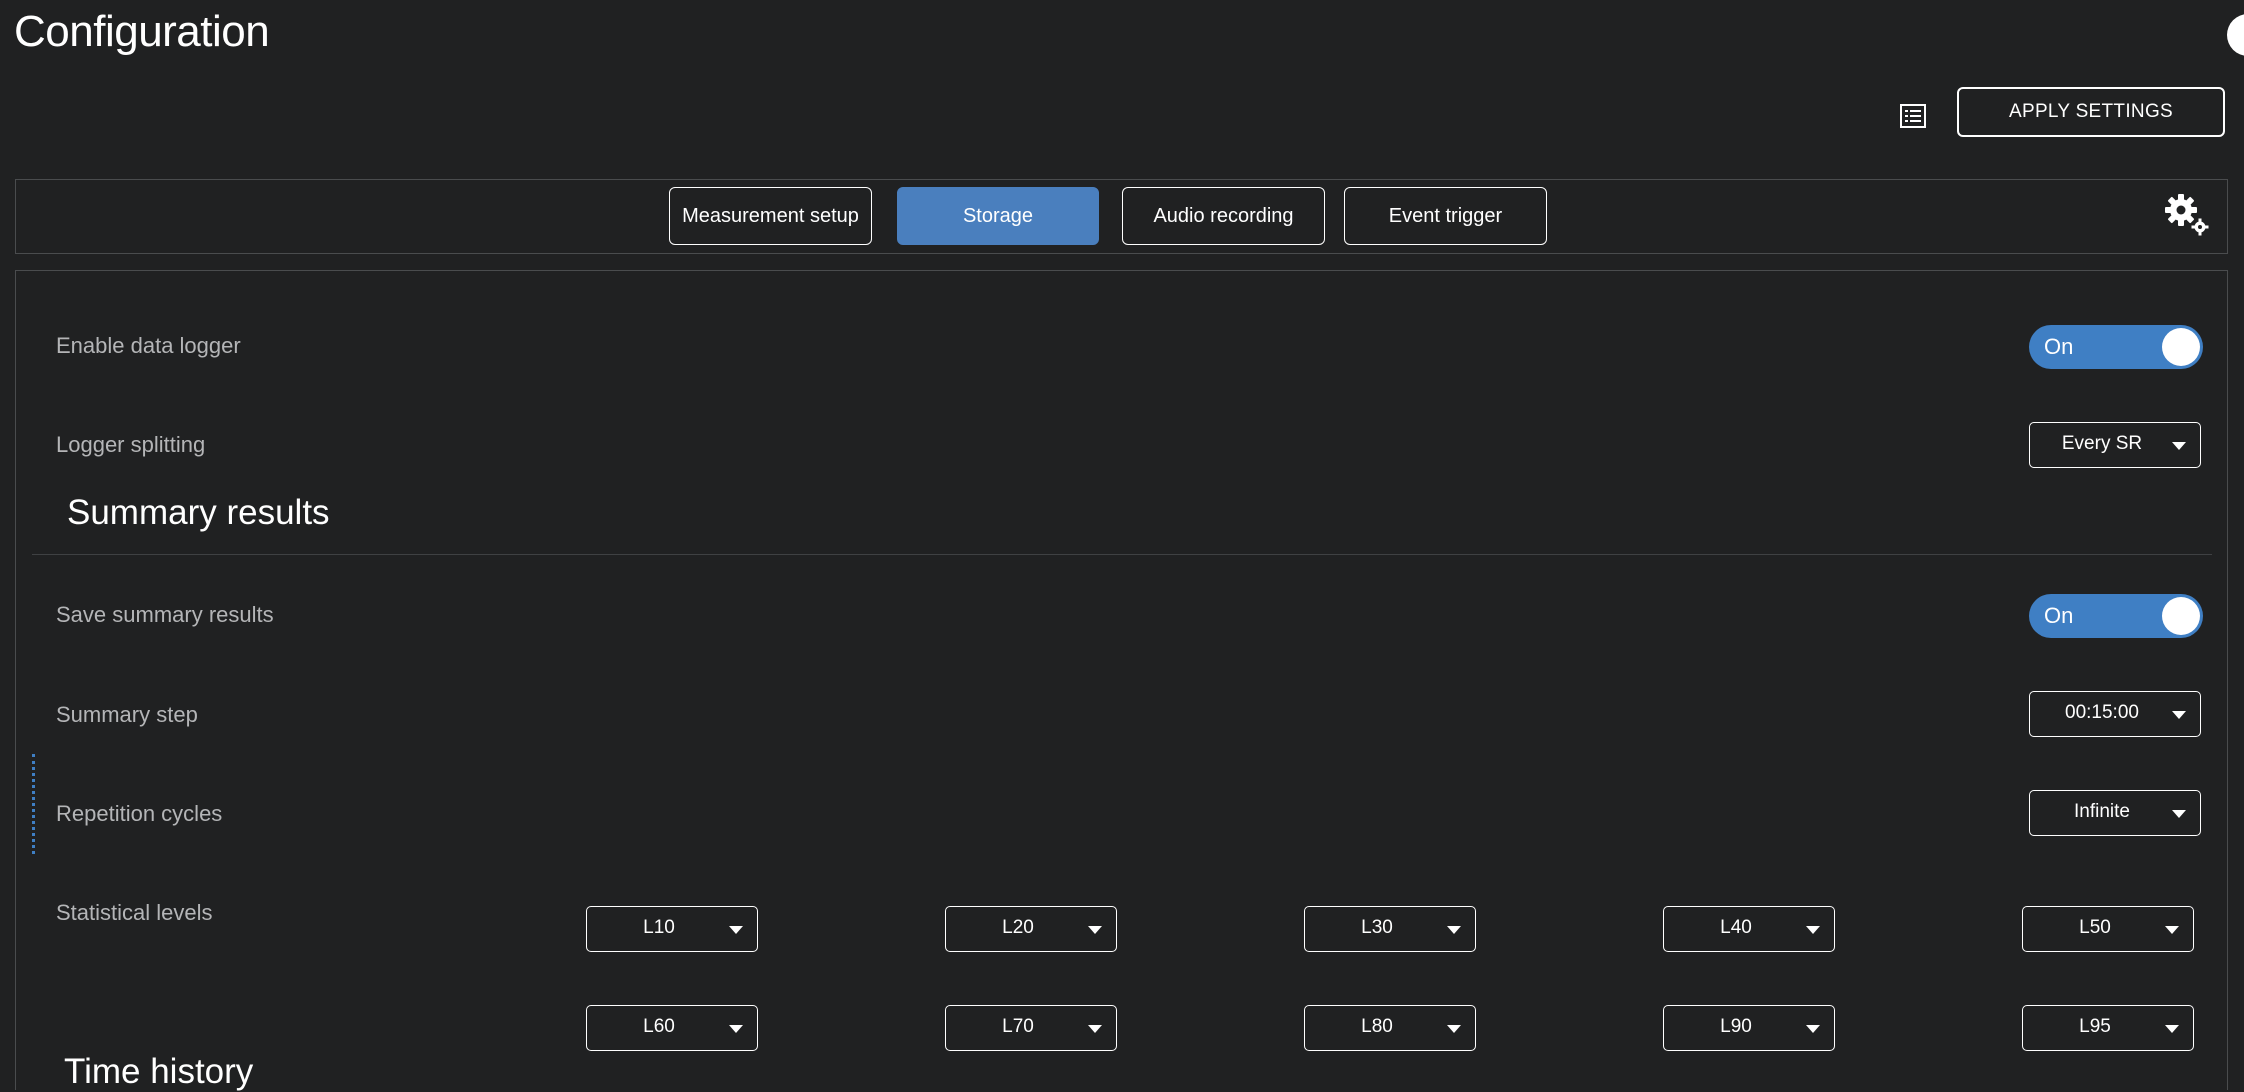 The width and height of the screenshot is (2244, 1092). Describe the element at coordinates (1018, 927) in the screenshot. I see `select-value: L20` at that location.